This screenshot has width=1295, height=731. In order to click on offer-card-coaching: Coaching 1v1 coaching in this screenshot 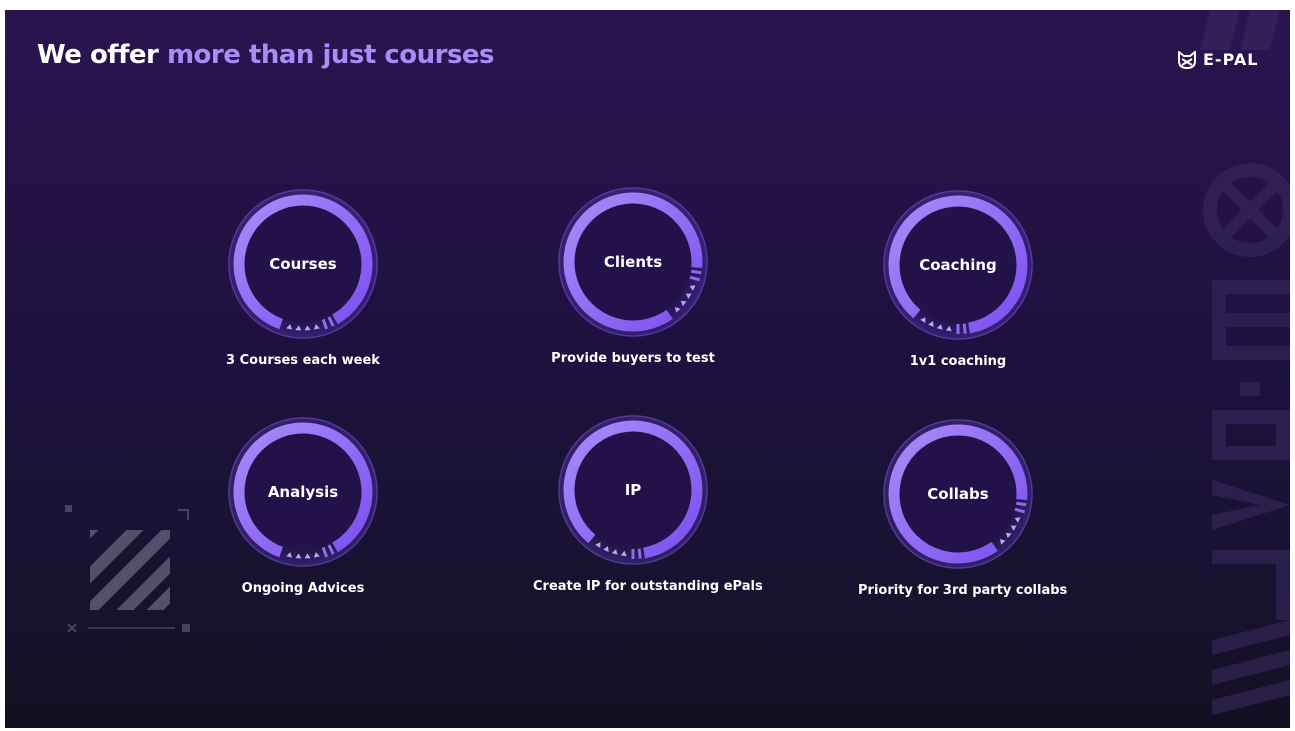, I will do `click(958, 278)`.